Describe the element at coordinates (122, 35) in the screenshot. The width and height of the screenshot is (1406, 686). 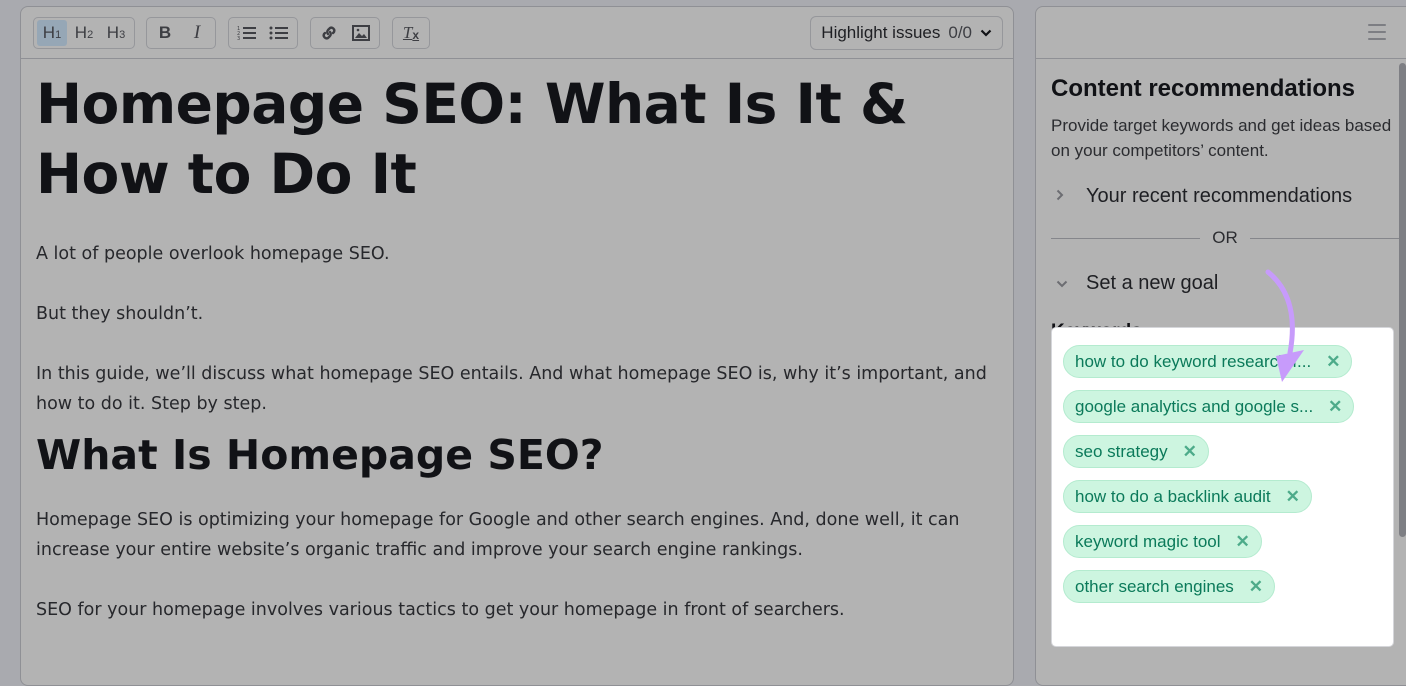
I see `heading-3-level: 3` at that location.